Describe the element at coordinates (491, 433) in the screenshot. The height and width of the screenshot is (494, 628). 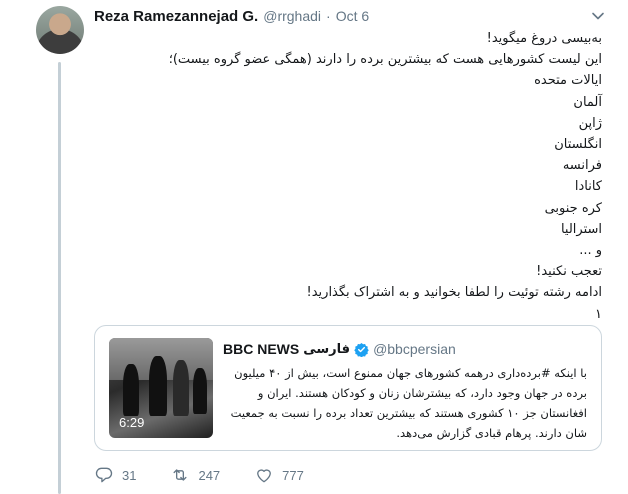
I see `quoted-line: شان دارند. پرهام قبادی گزارش می‌دهد.` at that location.